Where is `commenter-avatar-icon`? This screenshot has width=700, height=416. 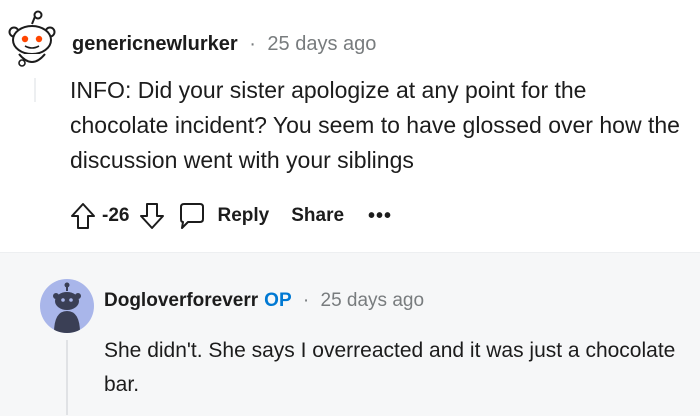 commenter-avatar-icon is located at coordinates (32, 40).